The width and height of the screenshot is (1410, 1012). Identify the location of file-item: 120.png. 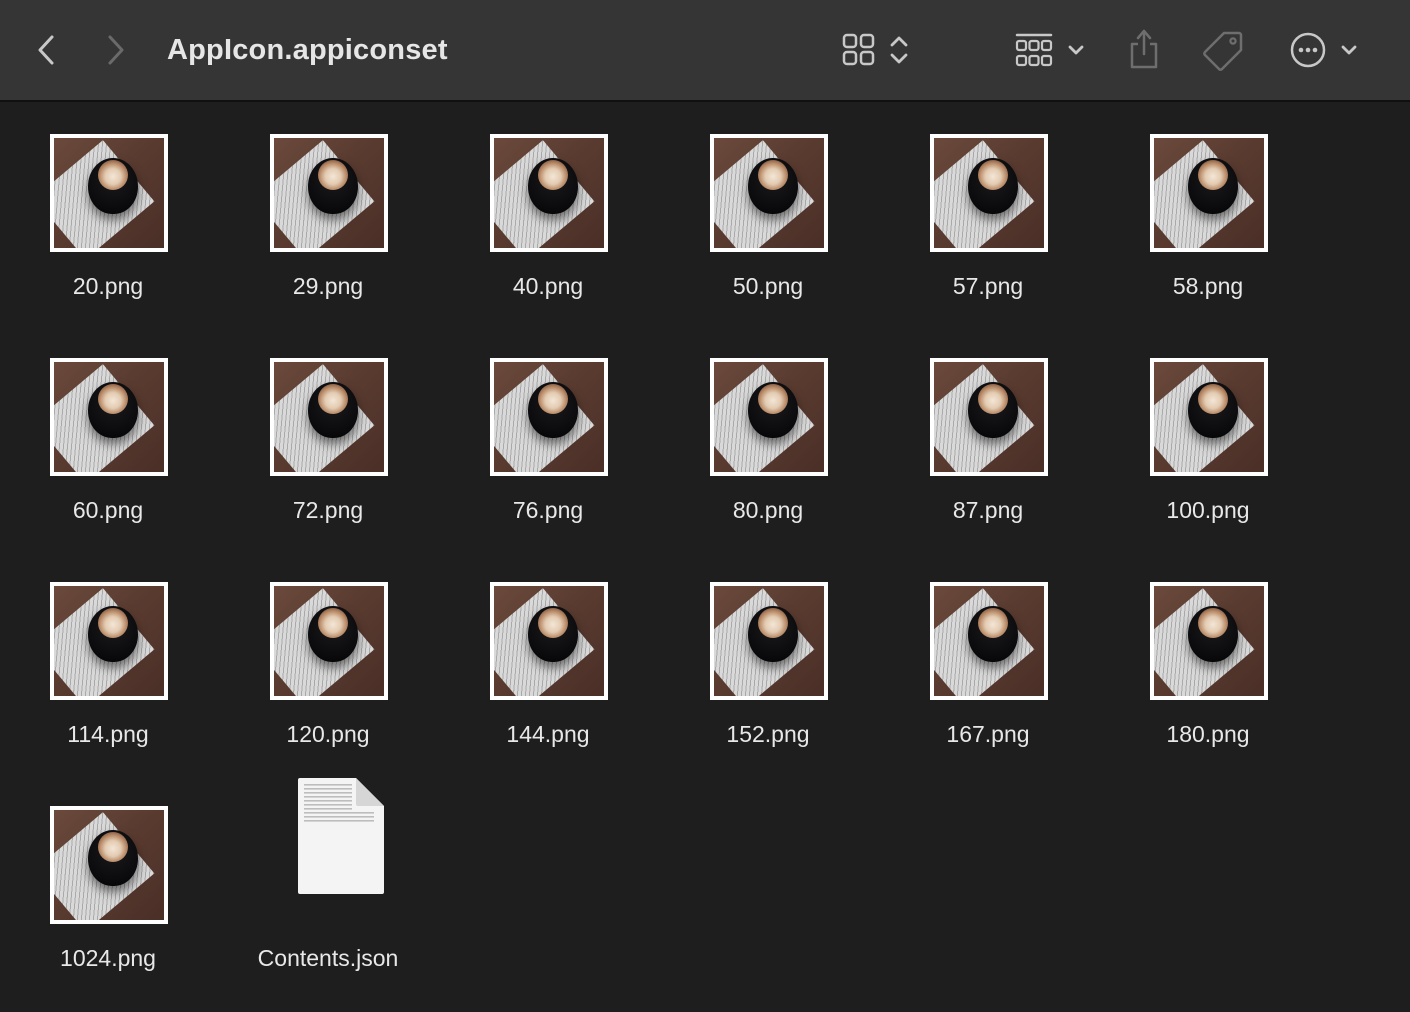
(320, 652).